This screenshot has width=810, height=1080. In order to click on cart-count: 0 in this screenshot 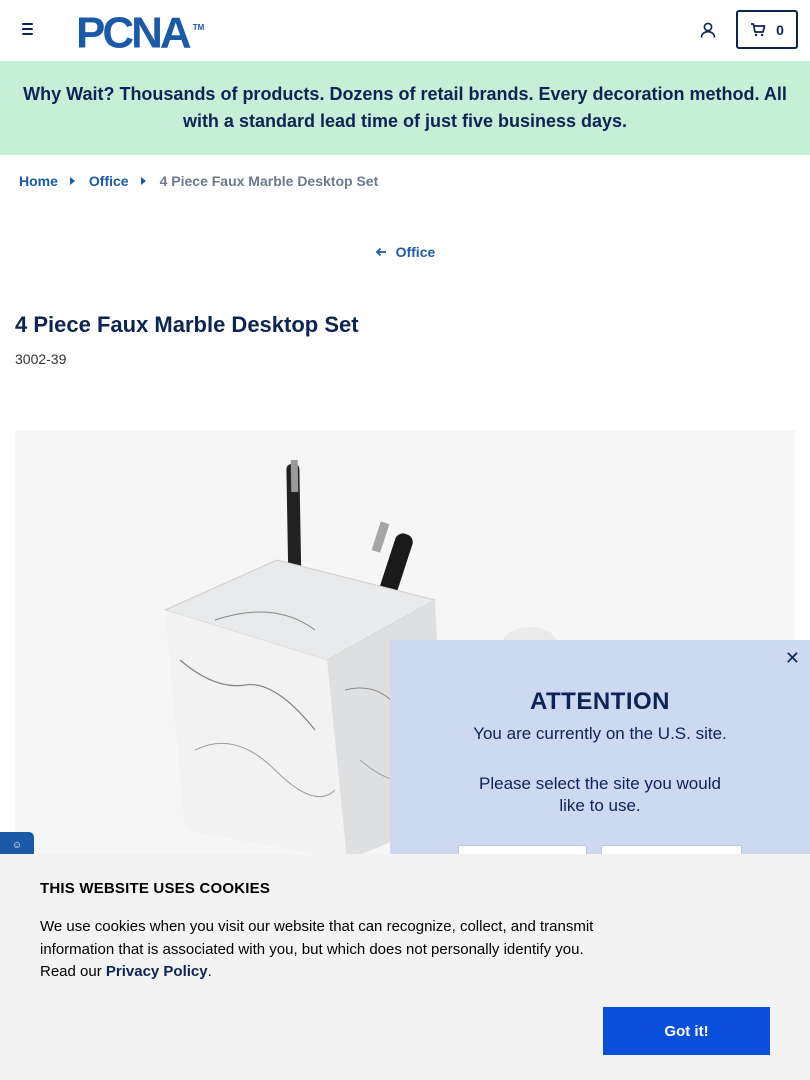, I will do `click(780, 29)`.